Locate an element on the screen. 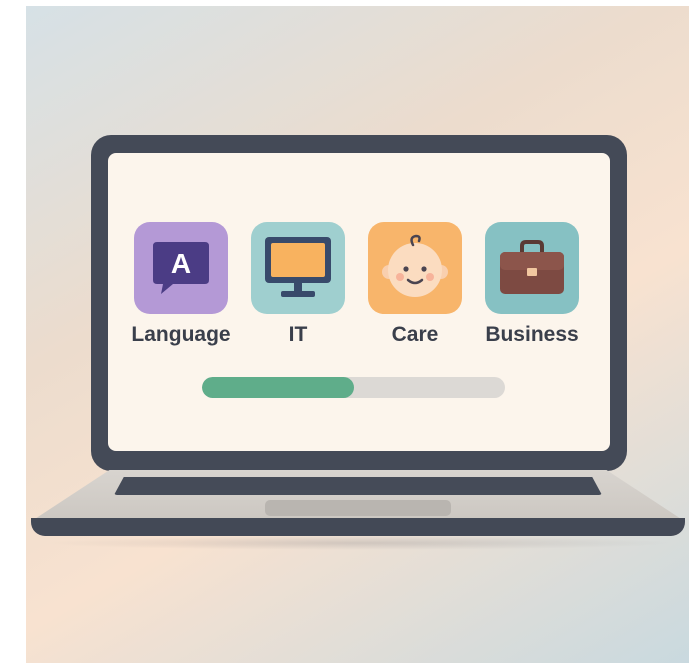  language-icon: A is located at coordinates (181, 268).